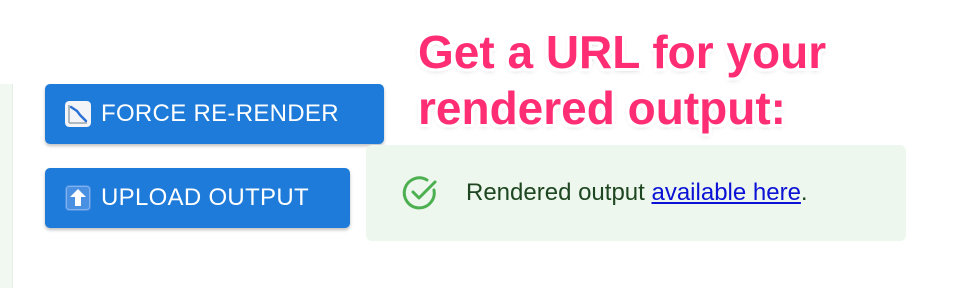 The height and width of the screenshot is (296, 980). Describe the element at coordinates (622, 52) in the screenshot. I see `annotation-line-1: Get a URL for your` at that location.